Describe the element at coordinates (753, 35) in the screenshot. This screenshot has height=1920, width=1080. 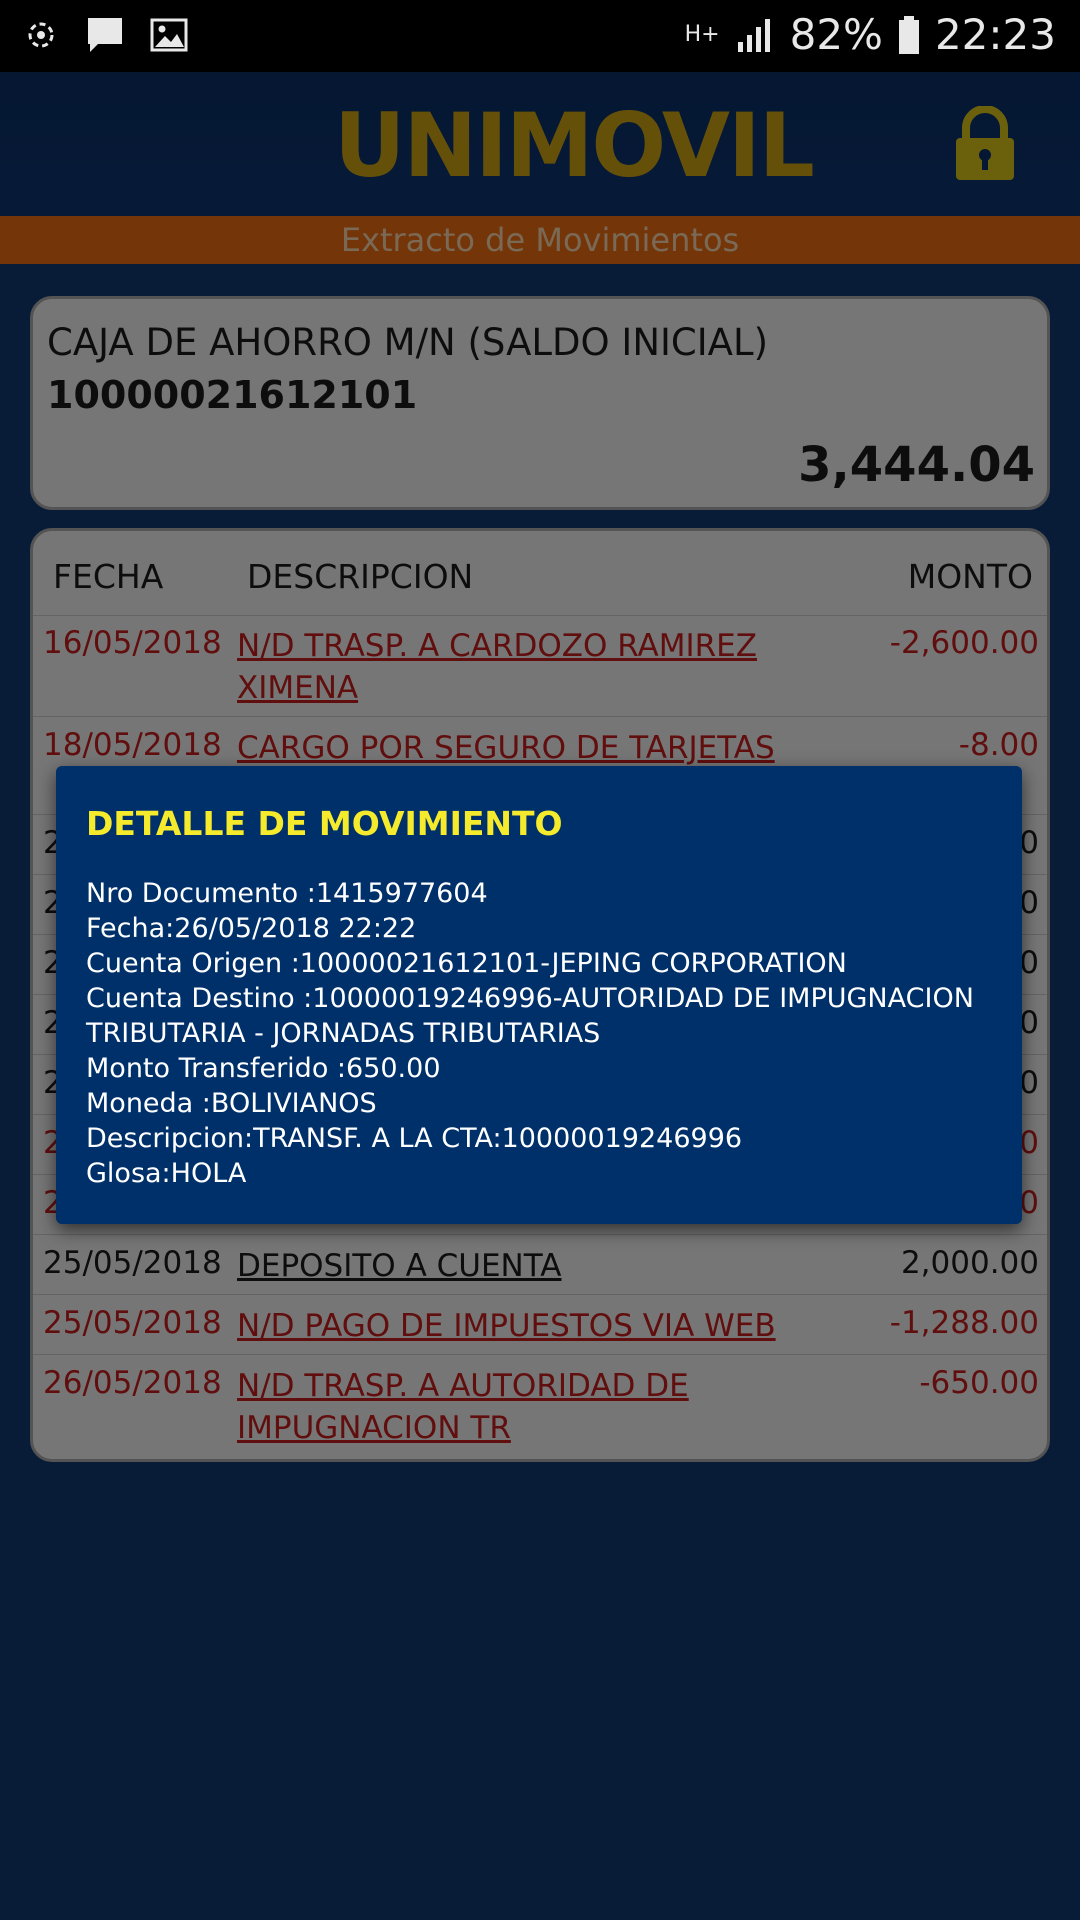
I see `signal-icon` at that location.